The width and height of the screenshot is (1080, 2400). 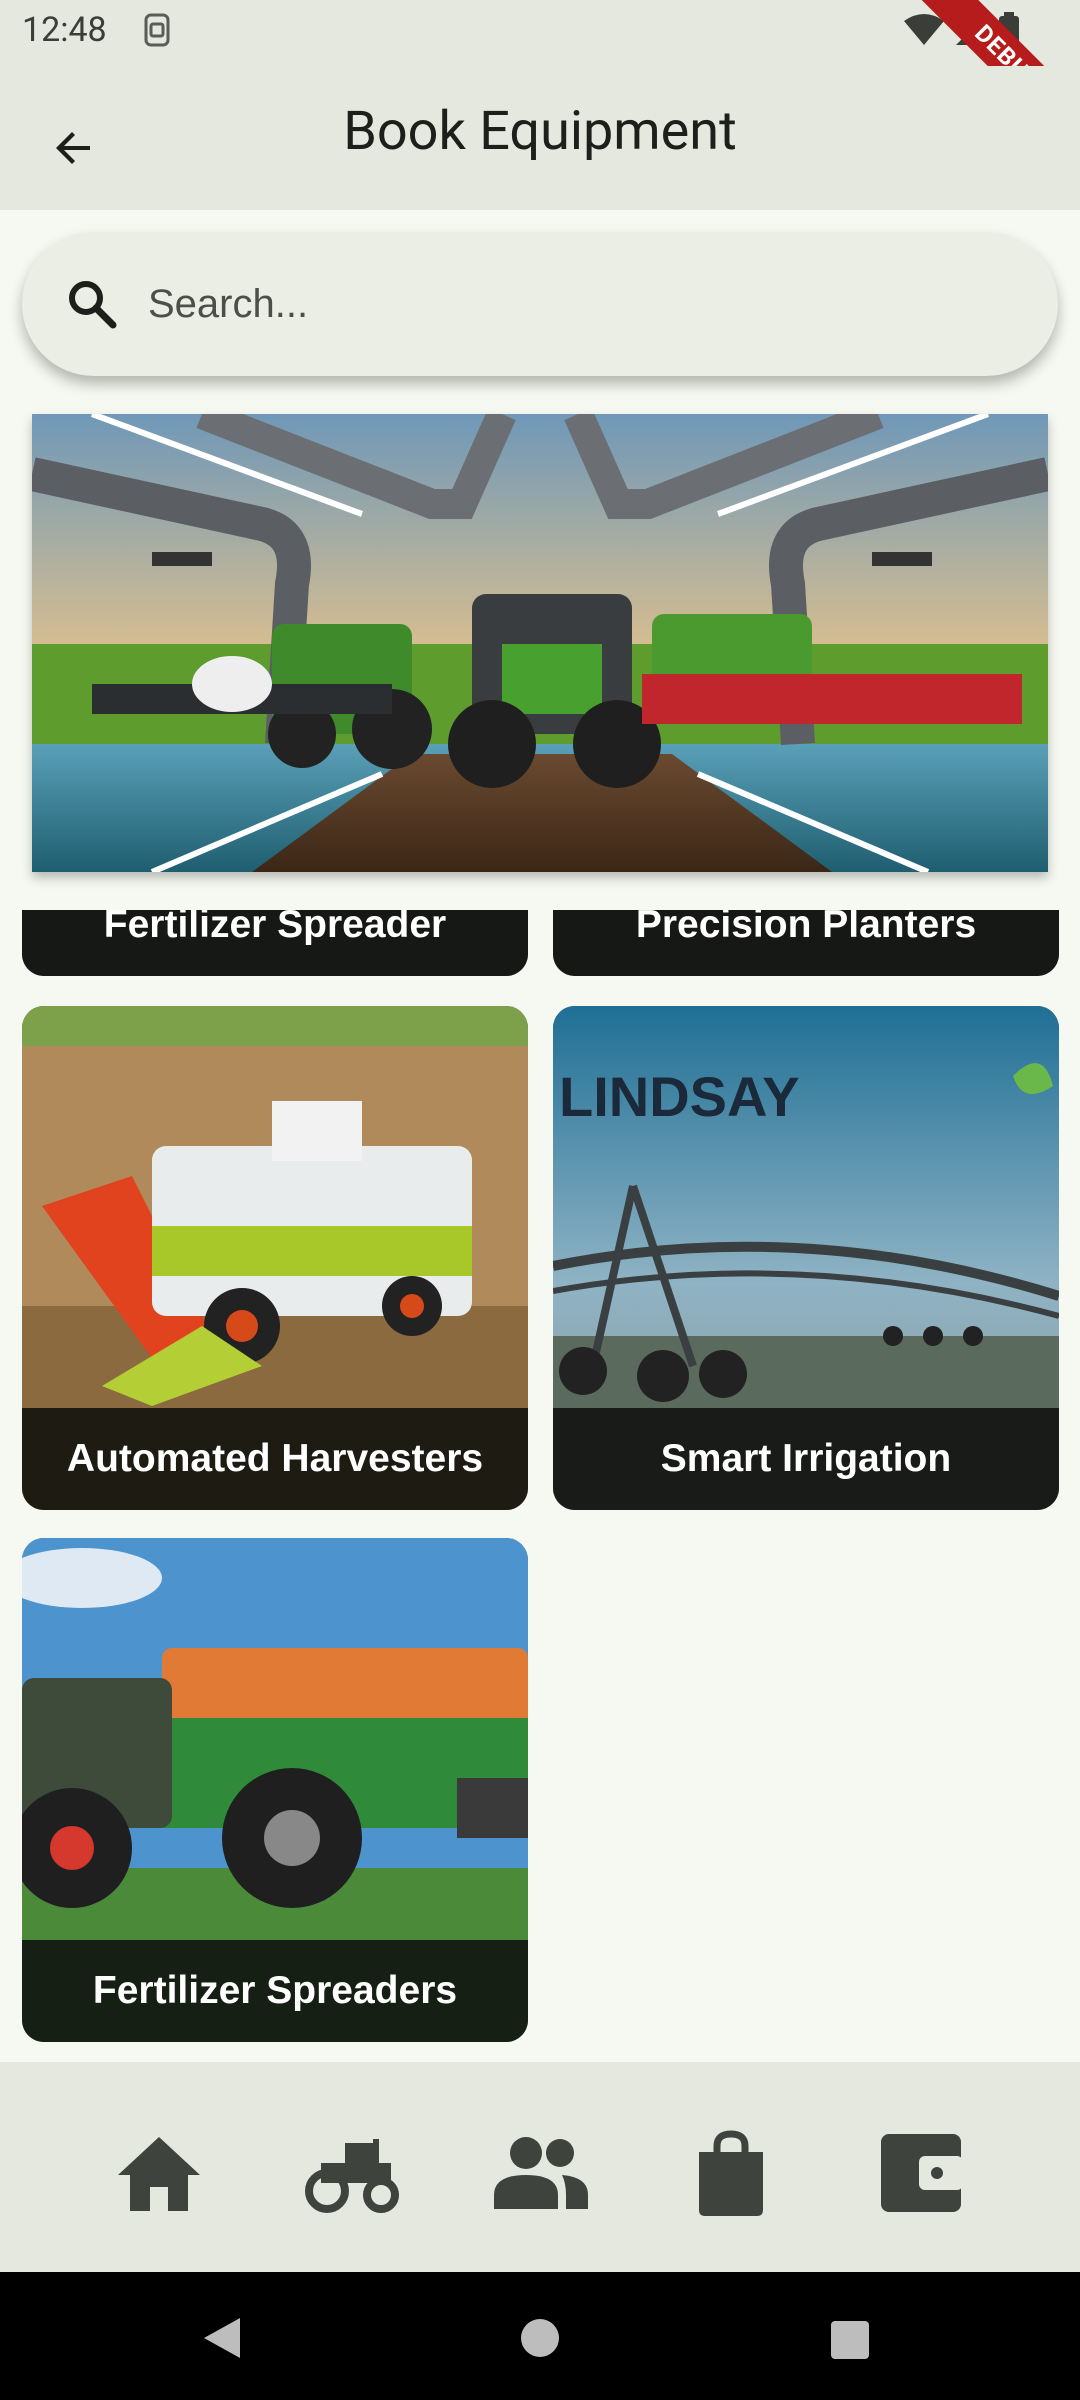 I want to click on home-icon, so click(x=159, y=2174).